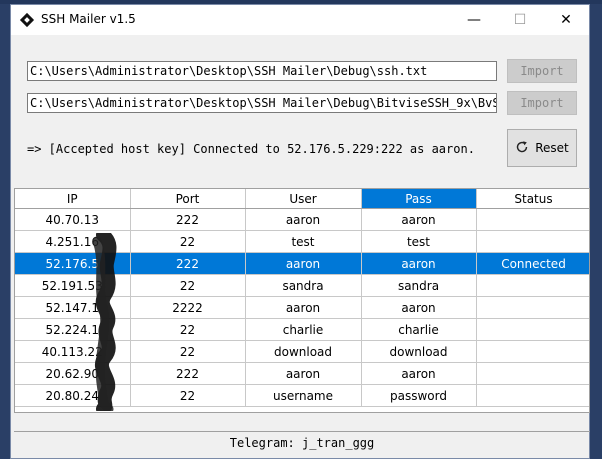 Image resolution: width=602 pixels, height=459 pixels. I want to click on cell-user: download, so click(303, 351).